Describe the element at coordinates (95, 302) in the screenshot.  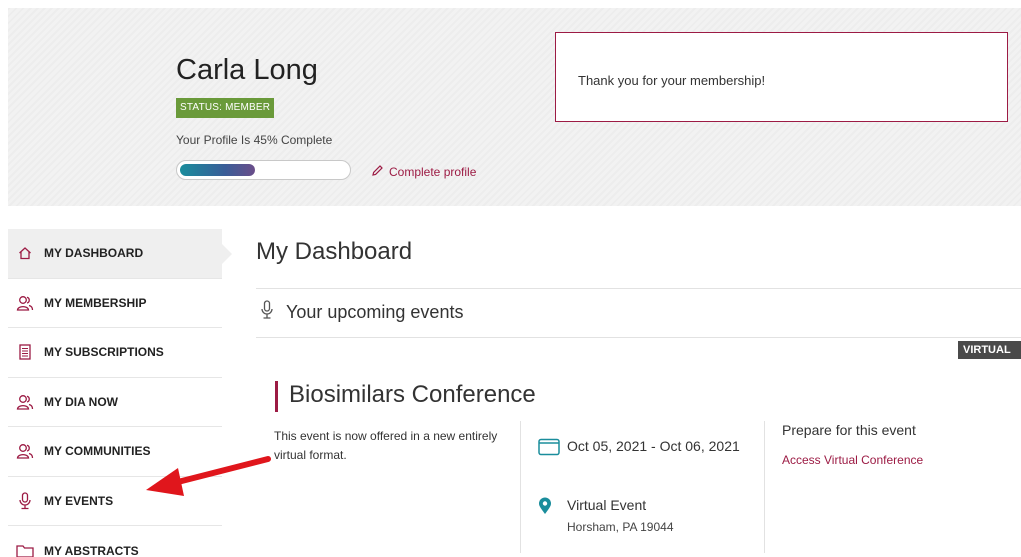
I see `sidebar-item-label: MY MEMBERSHIP` at that location.